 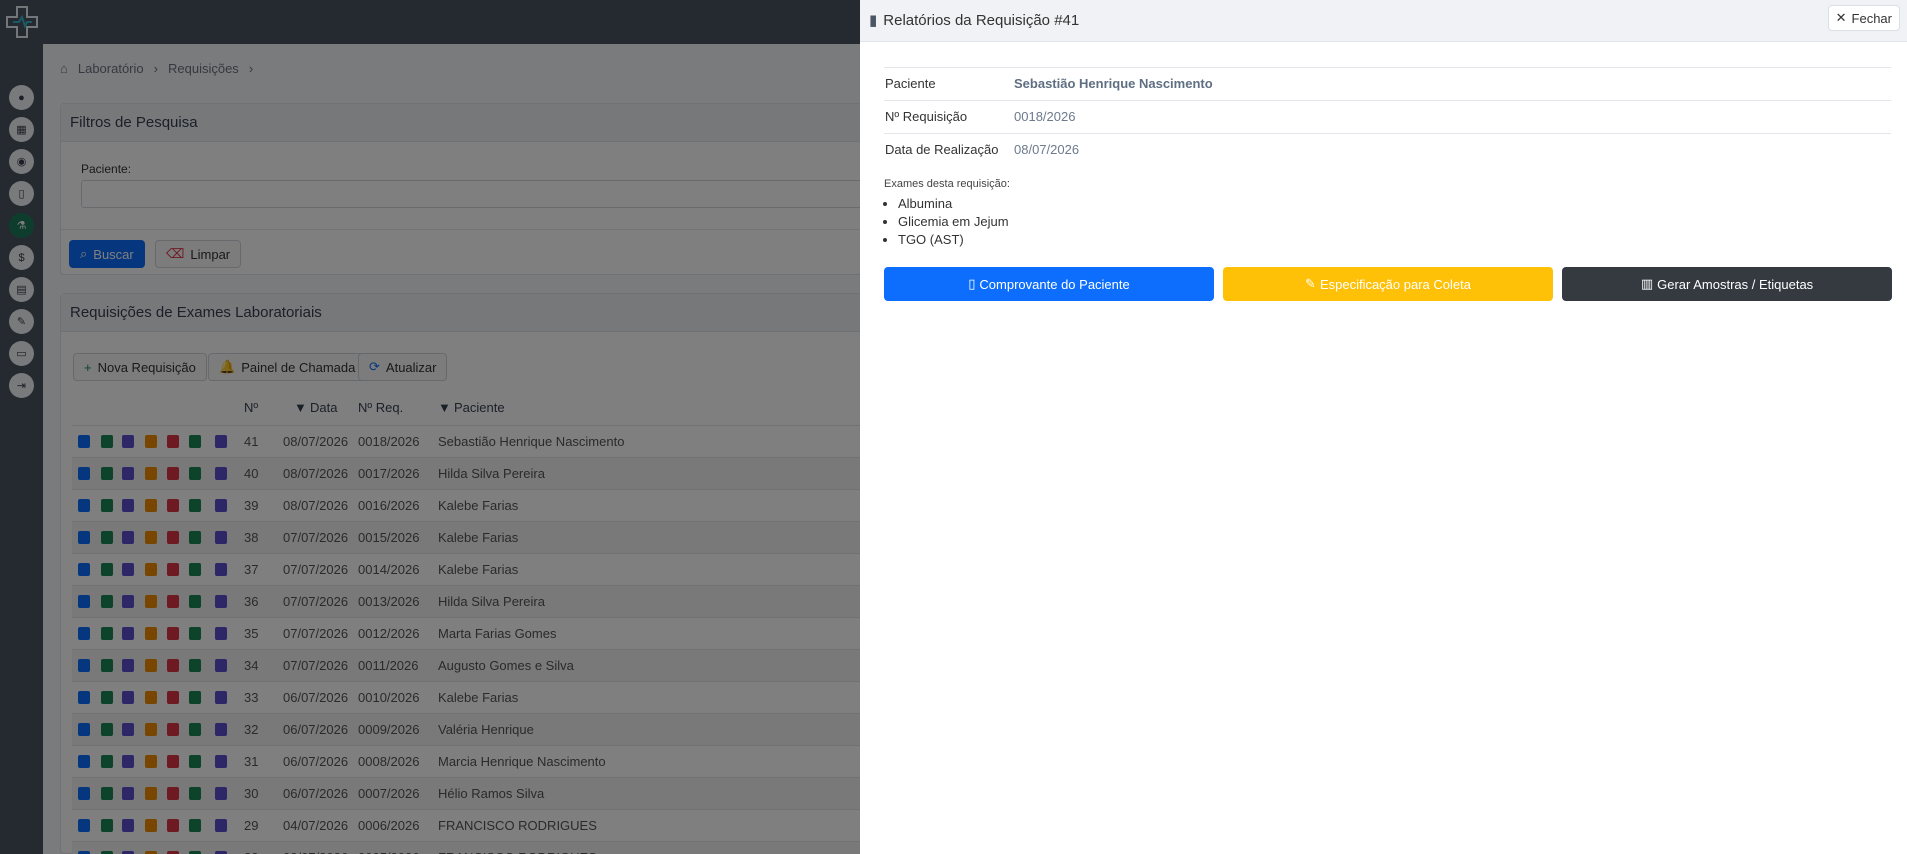 I want to click on panel-header: ▮ Relatórios da Requisição #41 ✕ Fechar, so click(x=1383, y=21).